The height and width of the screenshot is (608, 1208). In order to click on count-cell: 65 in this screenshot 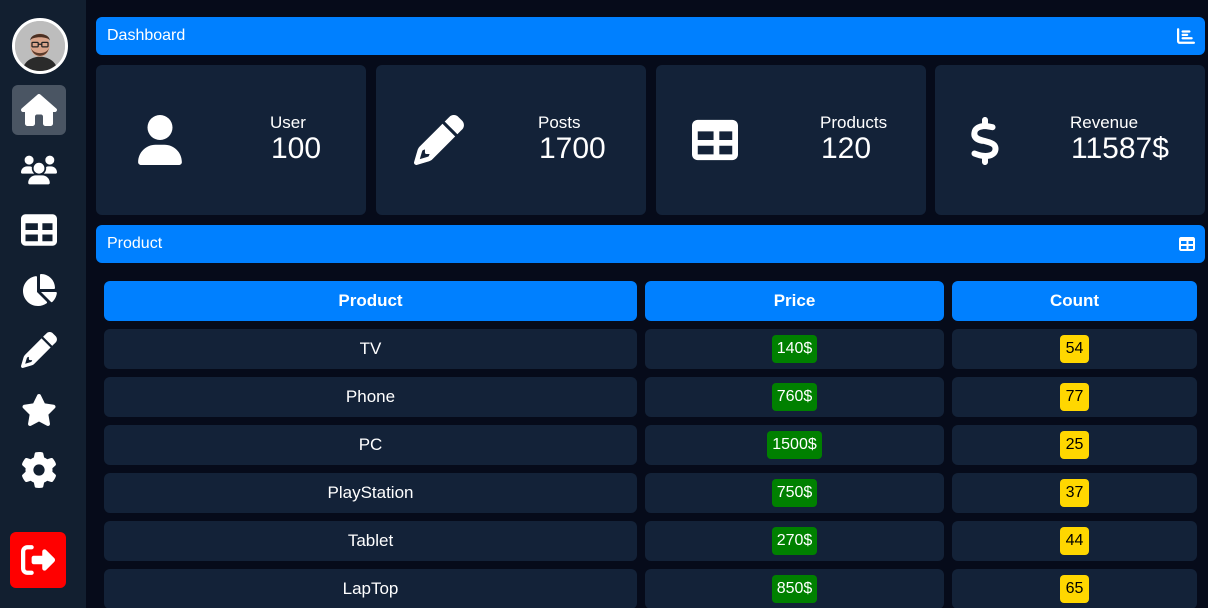, I will do `click(1074, 588)`.